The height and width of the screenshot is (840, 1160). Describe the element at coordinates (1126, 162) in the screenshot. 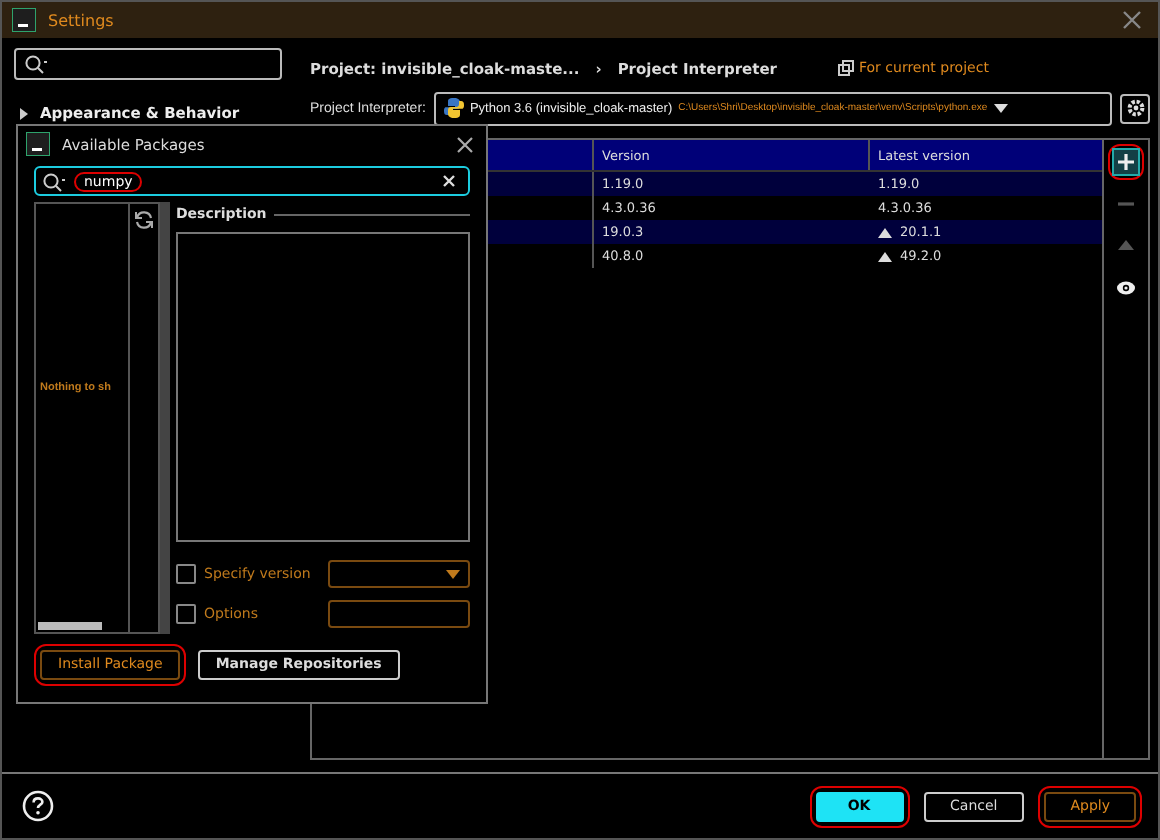

I see `add-icon` at that location.